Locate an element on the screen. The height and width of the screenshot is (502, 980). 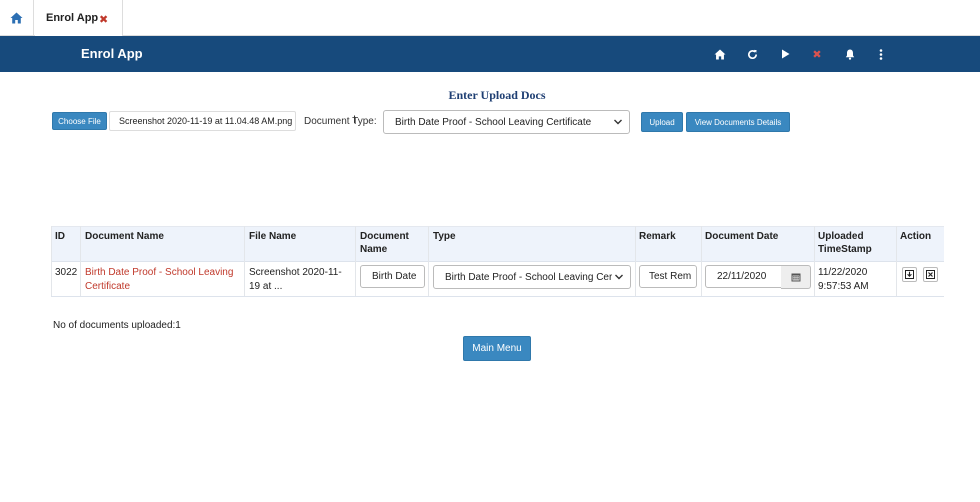
document-date-input: 22/11/2020 is located at coordinates (743, 276).